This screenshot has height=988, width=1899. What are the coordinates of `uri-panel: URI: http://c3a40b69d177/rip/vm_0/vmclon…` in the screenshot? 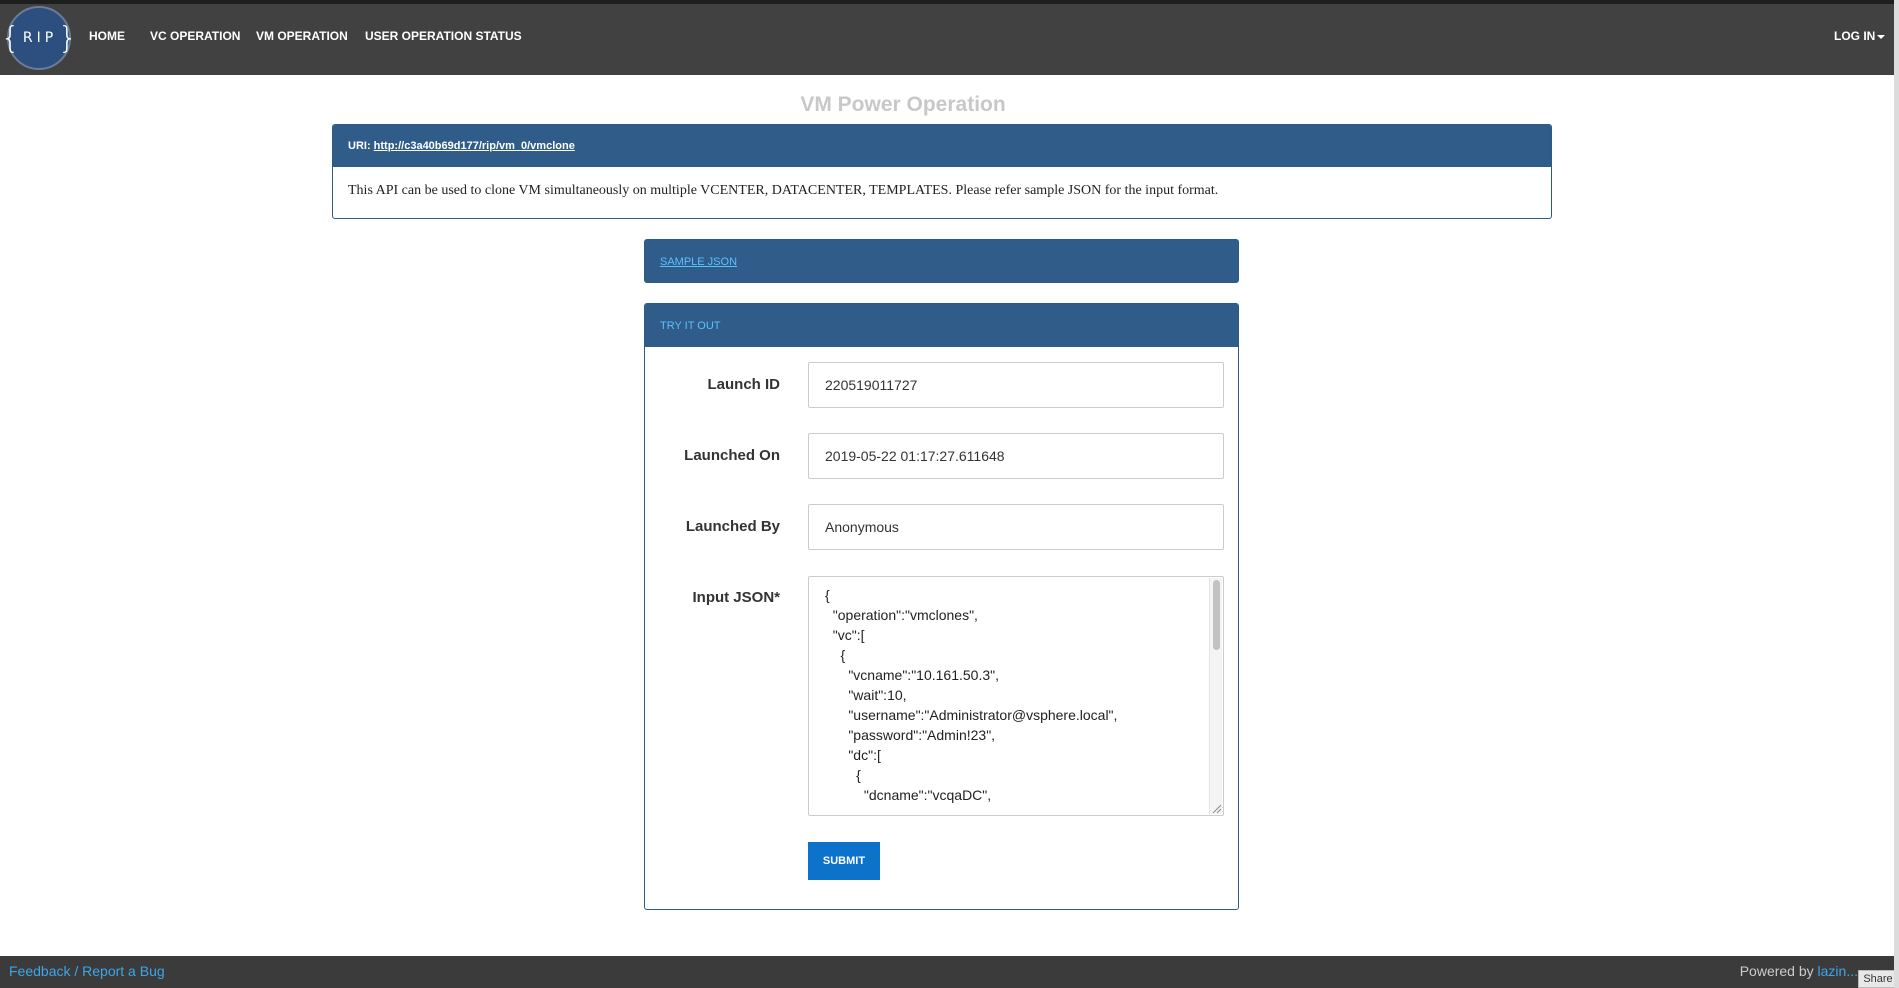 It's located at (942, 171).